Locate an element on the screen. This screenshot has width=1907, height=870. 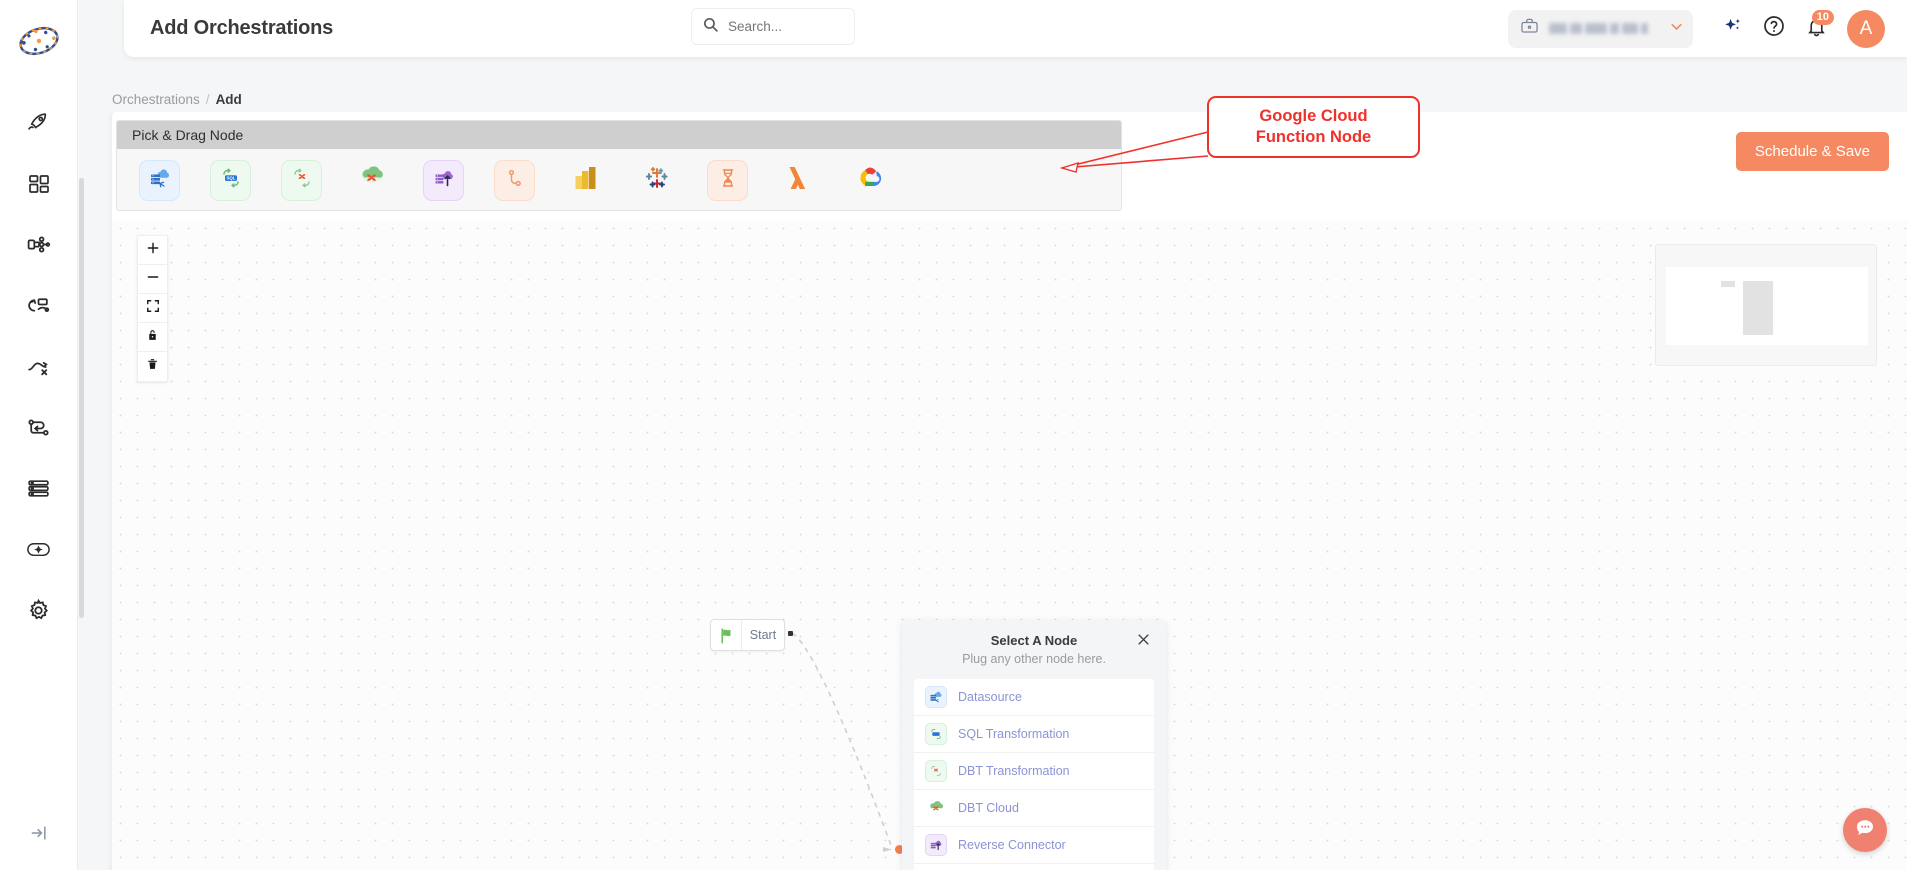
rocket-icon is located at coordinates (38, 122).